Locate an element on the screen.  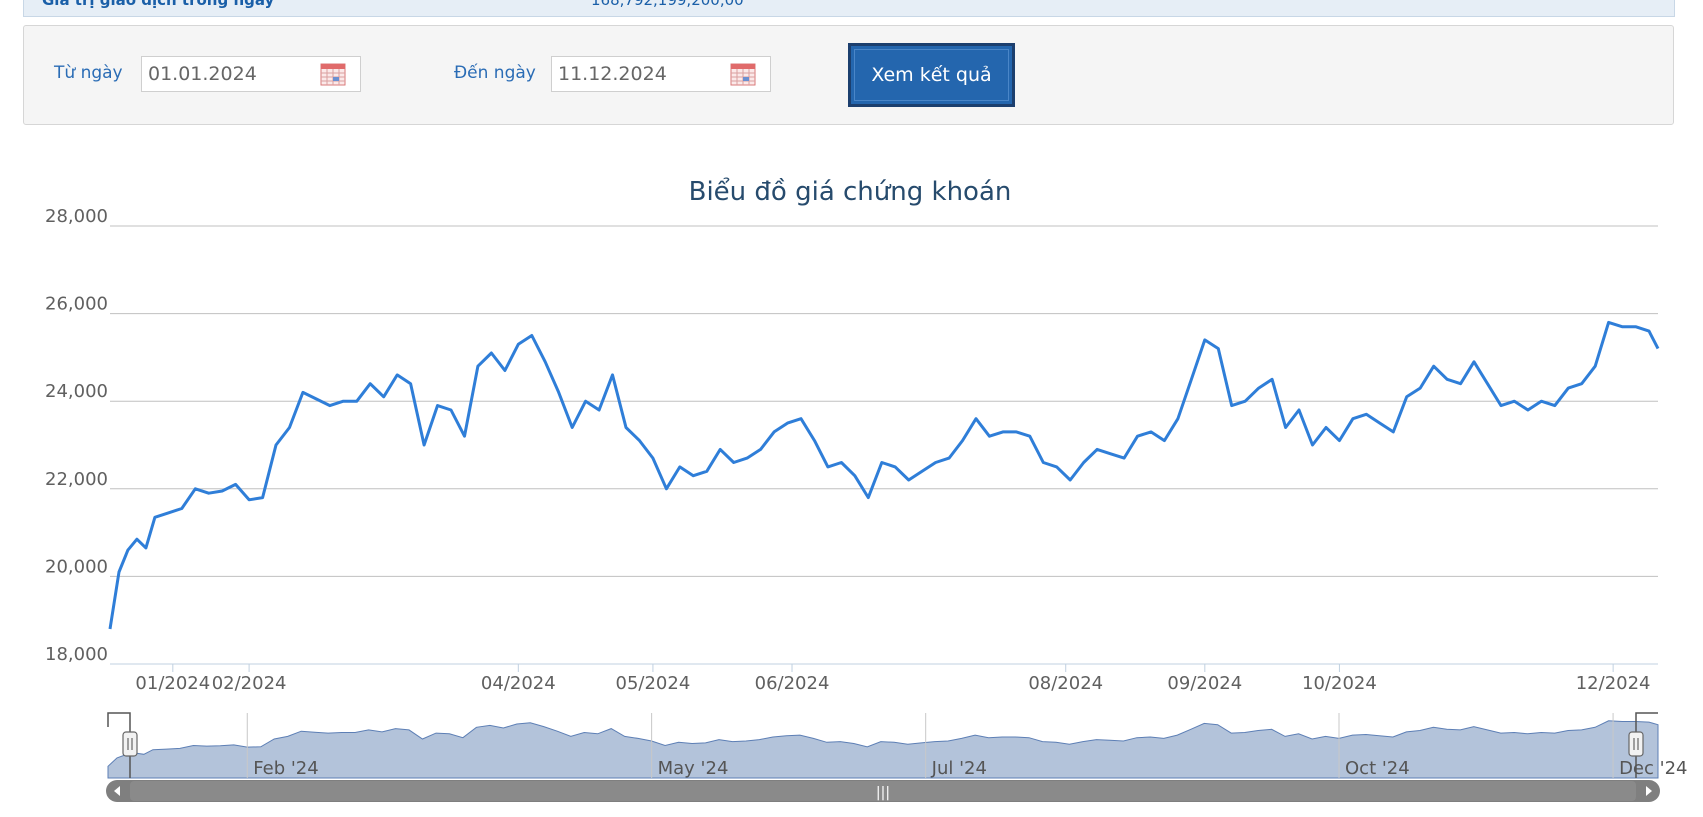
y-tick-label: 24,000 is located at coordinates (76, 391).